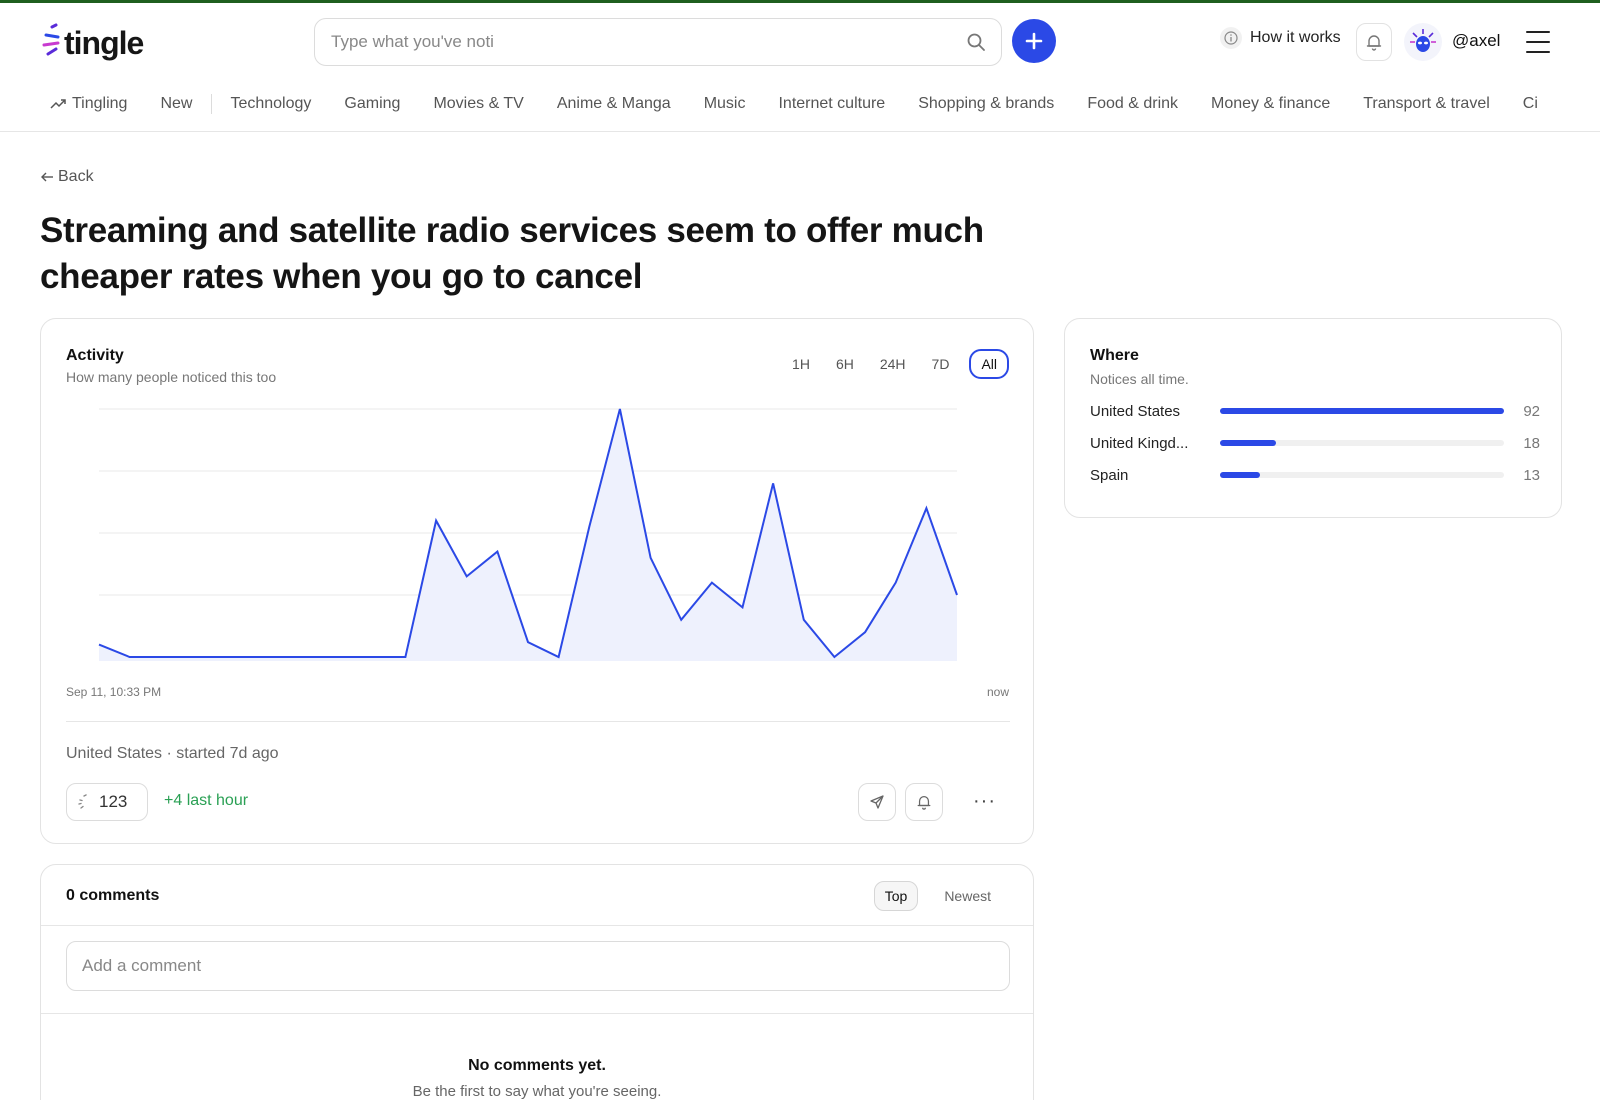  What do you see at coordinates (58, 104) in the screenshot?
I see `trending-icon` at bounding box center [58, 104].